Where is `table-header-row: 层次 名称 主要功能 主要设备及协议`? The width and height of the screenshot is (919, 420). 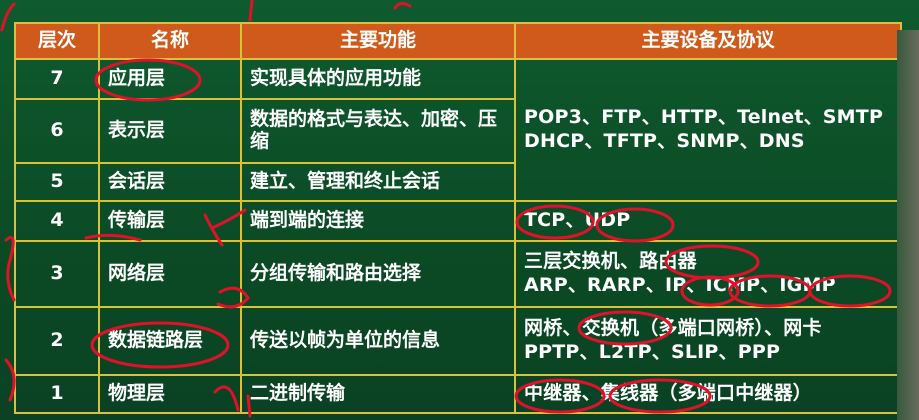
table-header-row: 层次 名称 主要功能 主要设备及协议 is located at coordinates (458, 41).